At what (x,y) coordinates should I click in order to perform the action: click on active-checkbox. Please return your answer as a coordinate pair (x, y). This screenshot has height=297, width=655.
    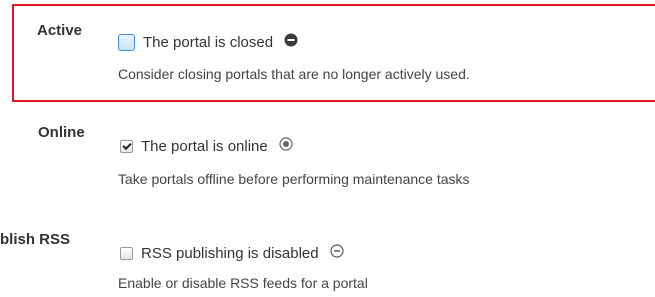
    Looking at the image, I should click on (126, 42).